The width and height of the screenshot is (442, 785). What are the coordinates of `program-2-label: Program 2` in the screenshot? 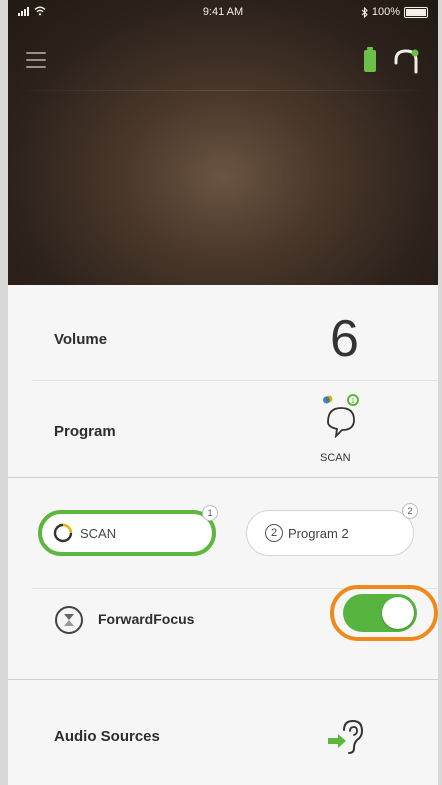 It's located at (318, 533).